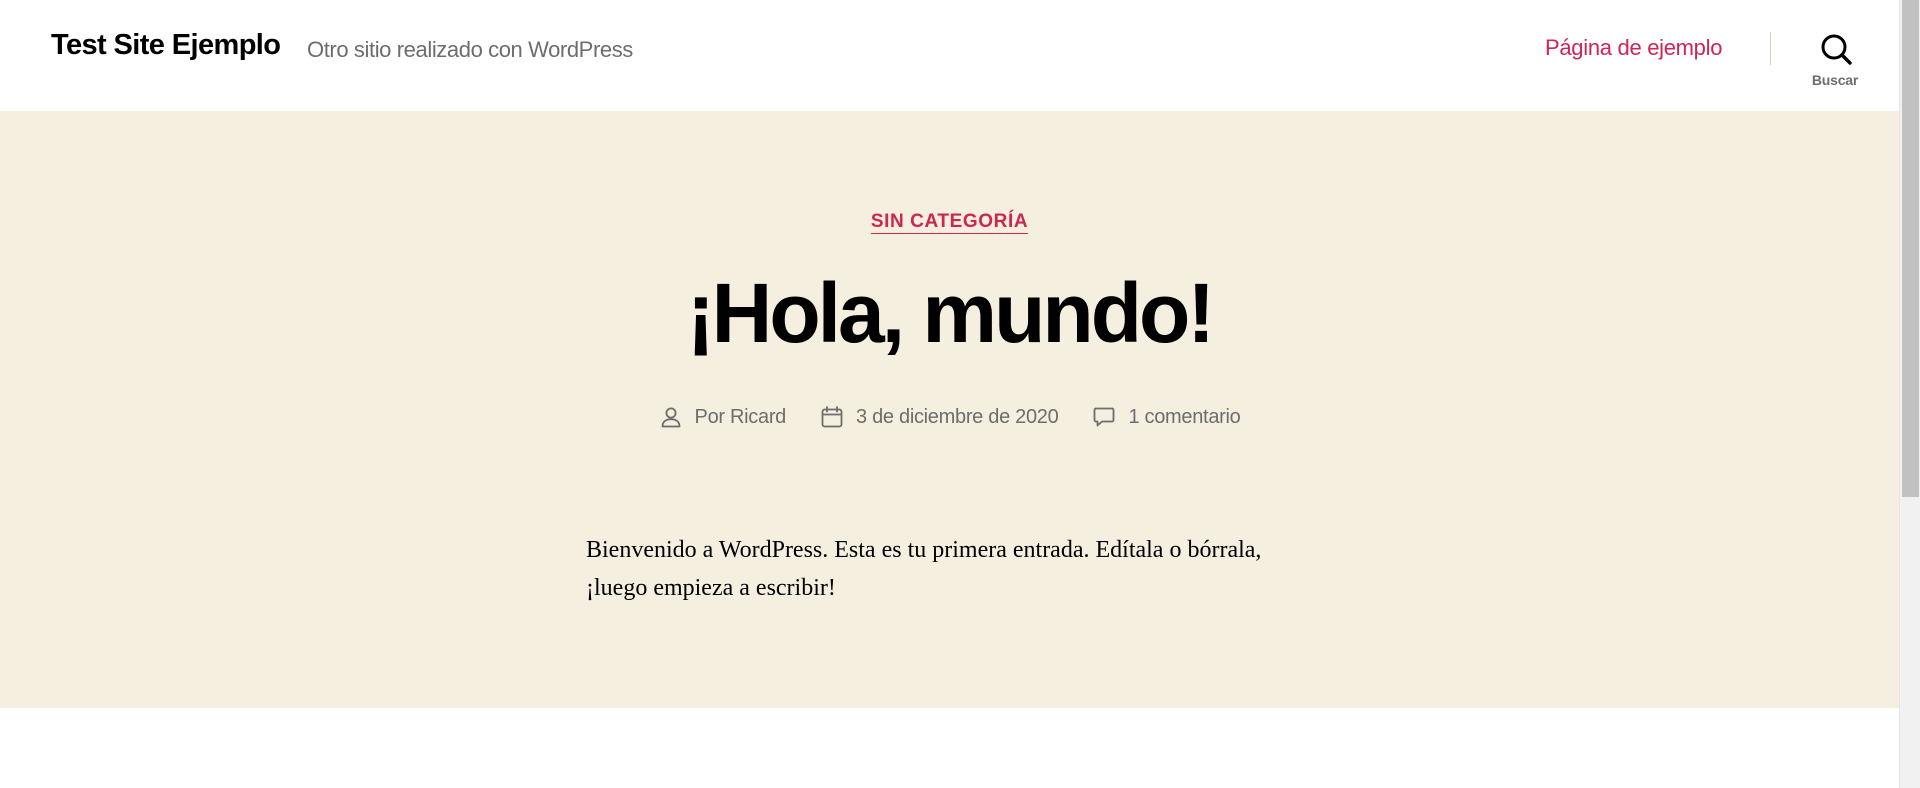 Image resolution: width=1920 pixels, height=788 pixels. I want to click on post-comments: 1 comentario, so click(1166, 417).